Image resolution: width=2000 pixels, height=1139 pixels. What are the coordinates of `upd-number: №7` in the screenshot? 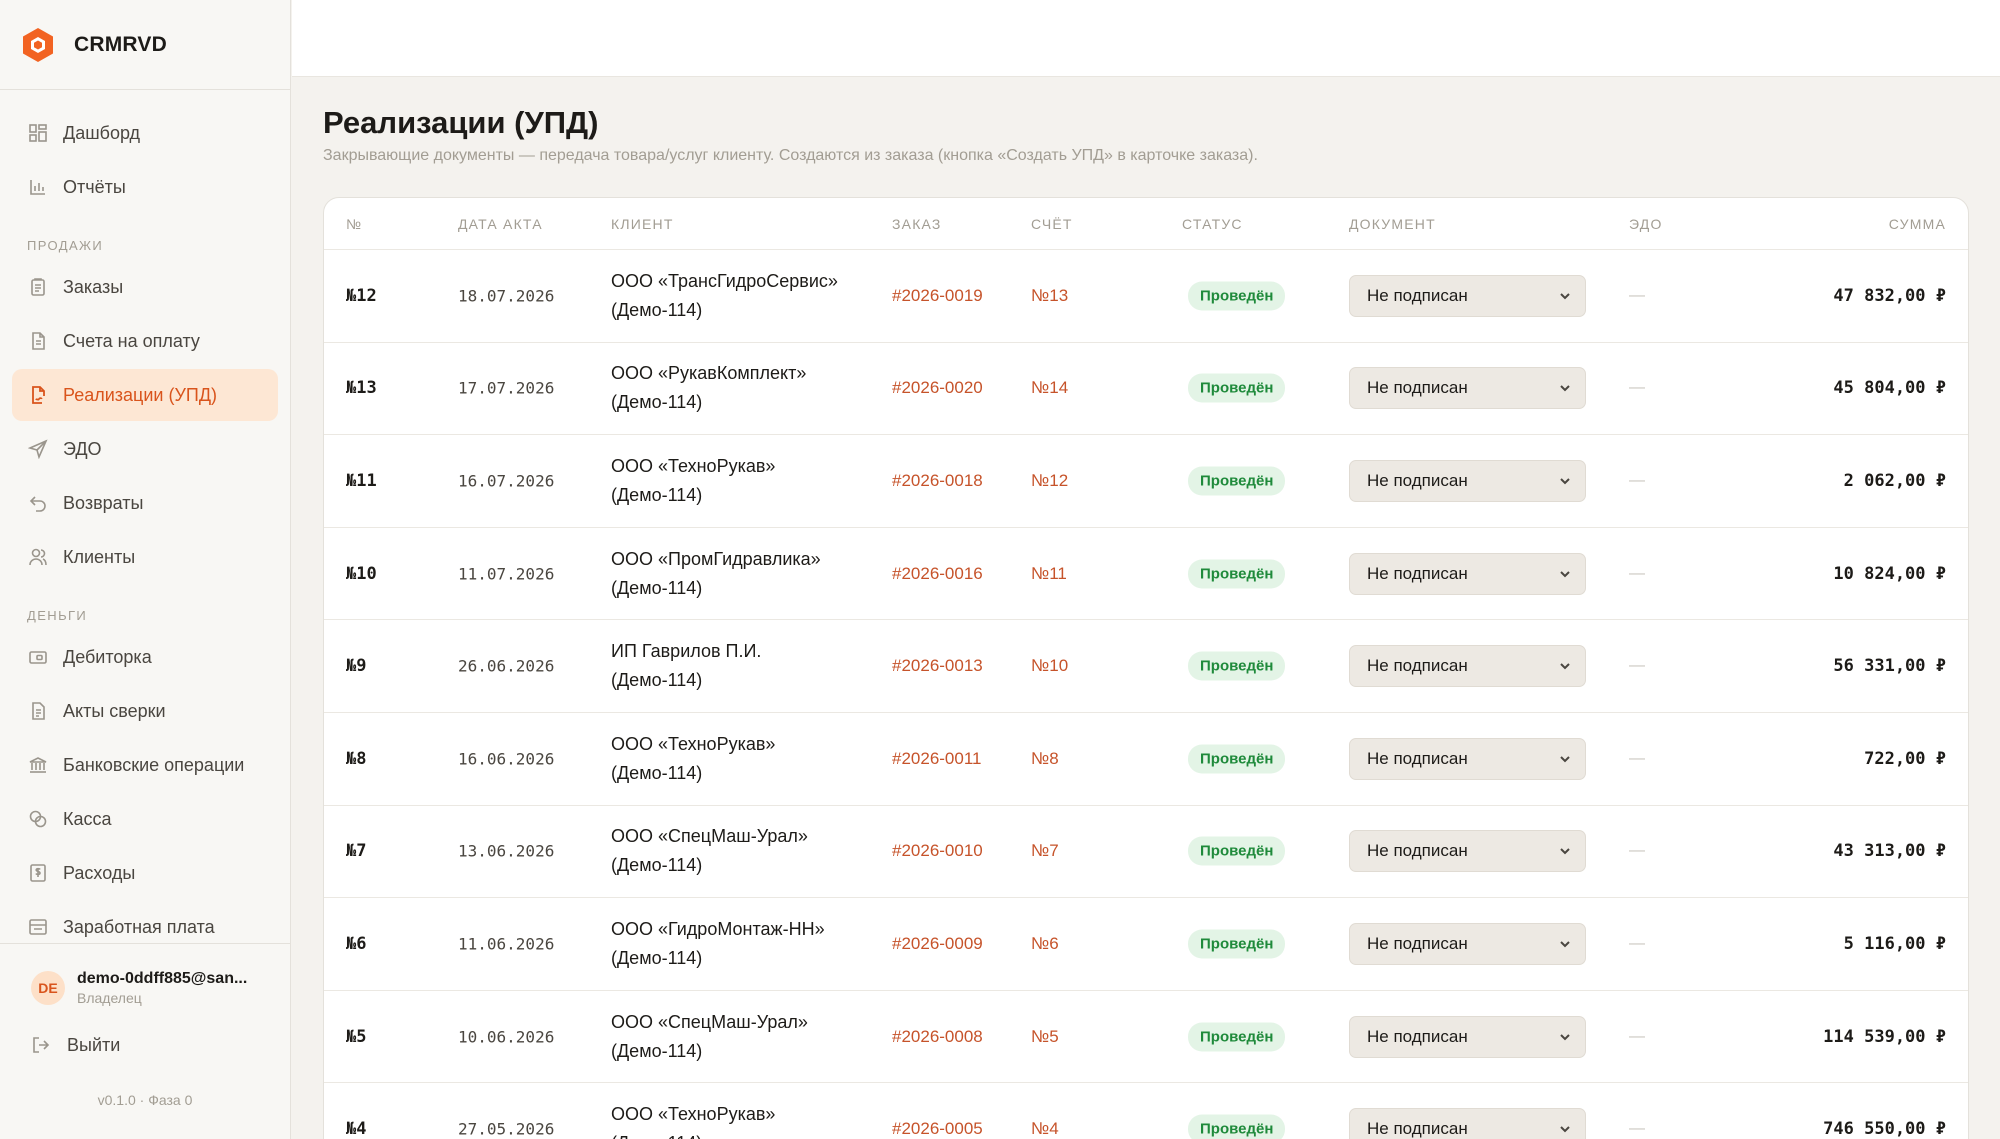 It's located at (356, 851).